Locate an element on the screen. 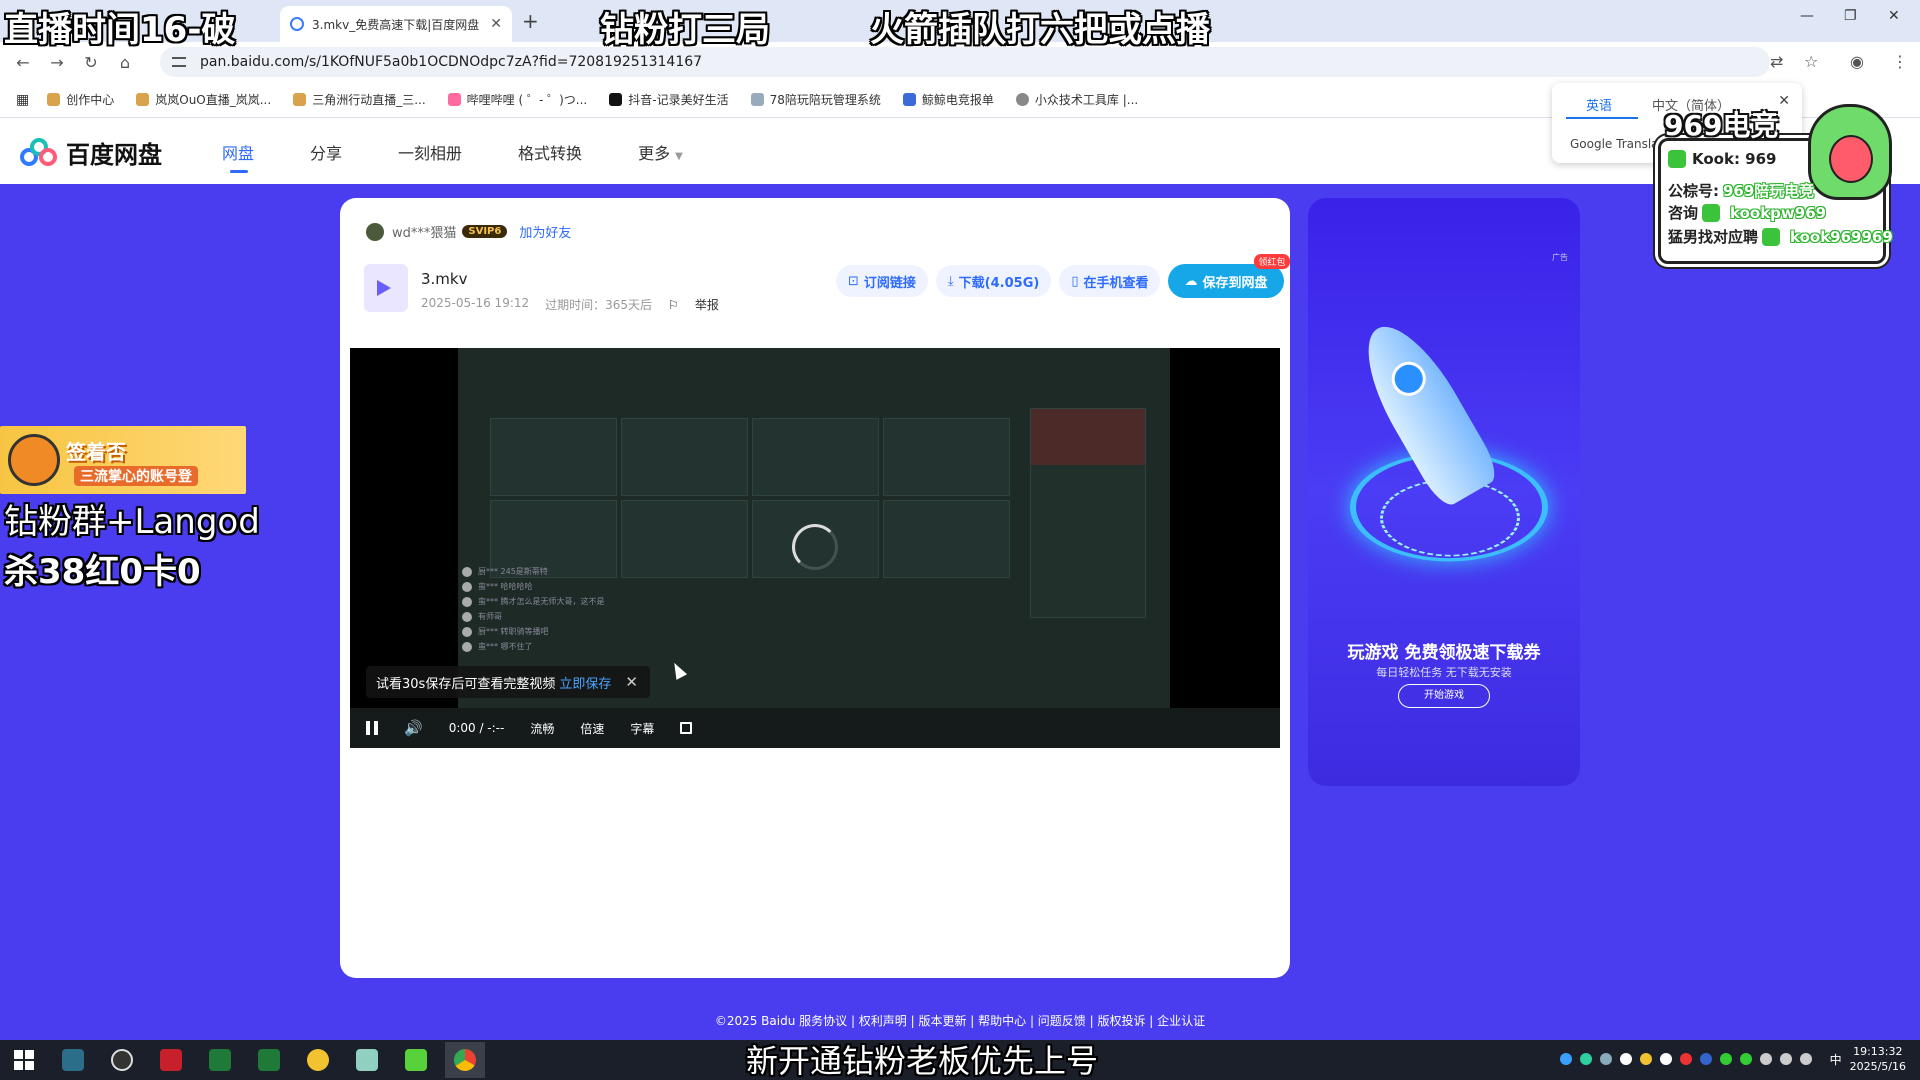 The width and height of the screenshot is (1920, 1080). chat-line: 蛮*** 腾才怎么是无师大哥，这不是 is located at coordinates (533, 601).